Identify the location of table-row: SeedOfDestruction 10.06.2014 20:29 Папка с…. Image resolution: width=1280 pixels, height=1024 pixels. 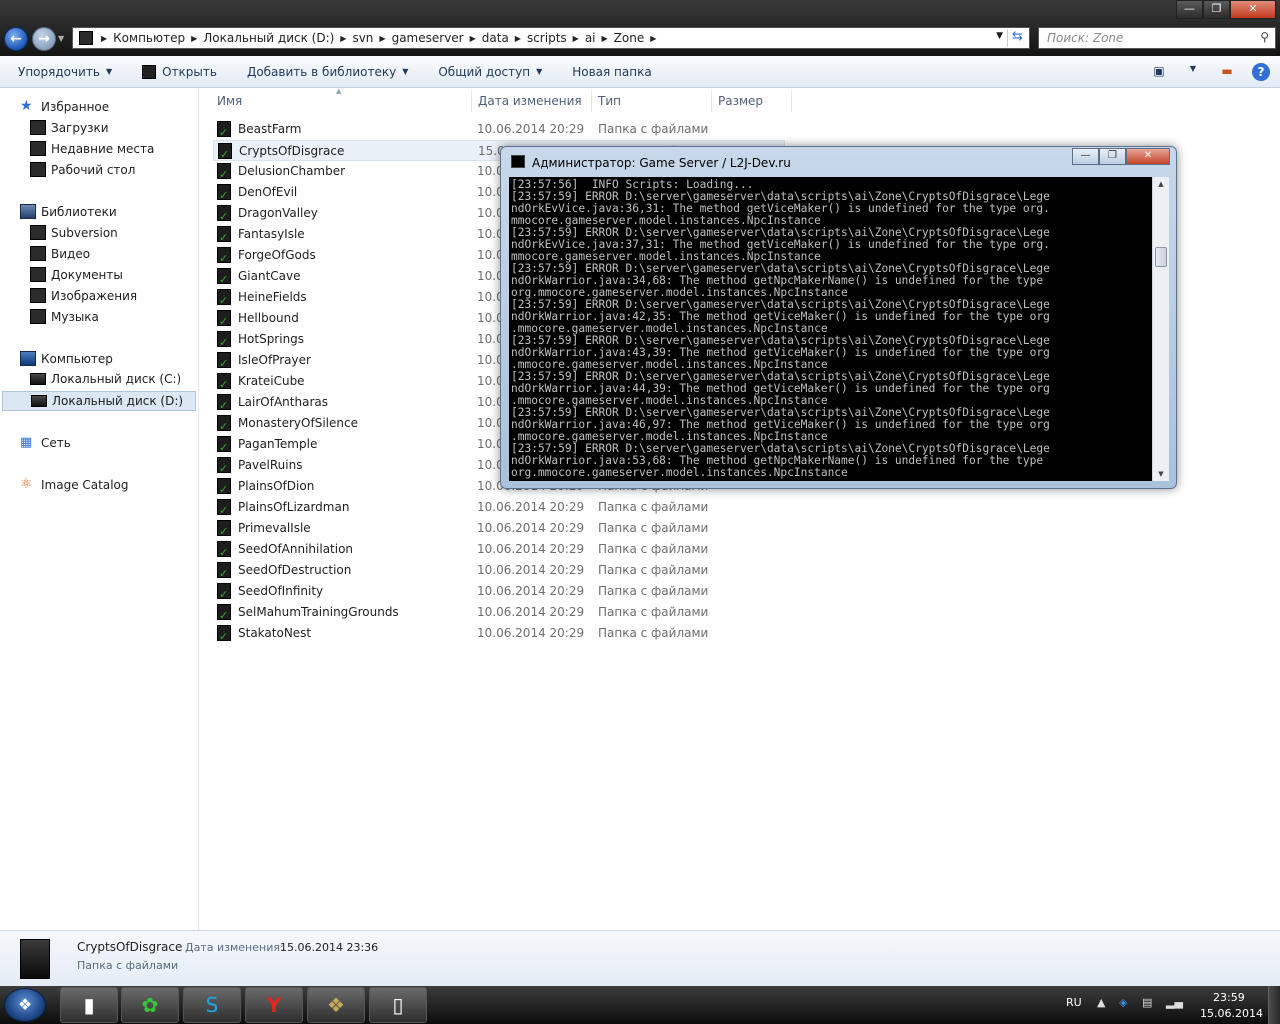
(499, 570).